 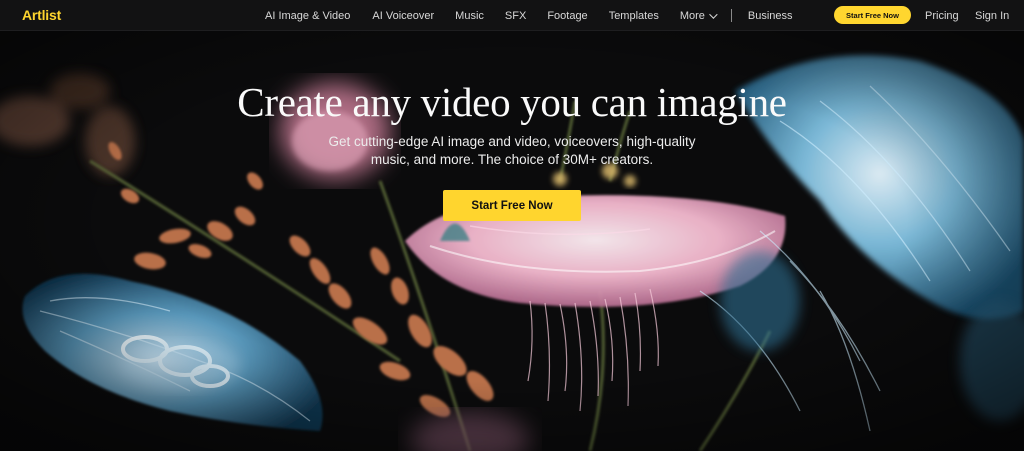 I want to click on hero-start-free-button: Start Free Now, so click(x=512, y=205).